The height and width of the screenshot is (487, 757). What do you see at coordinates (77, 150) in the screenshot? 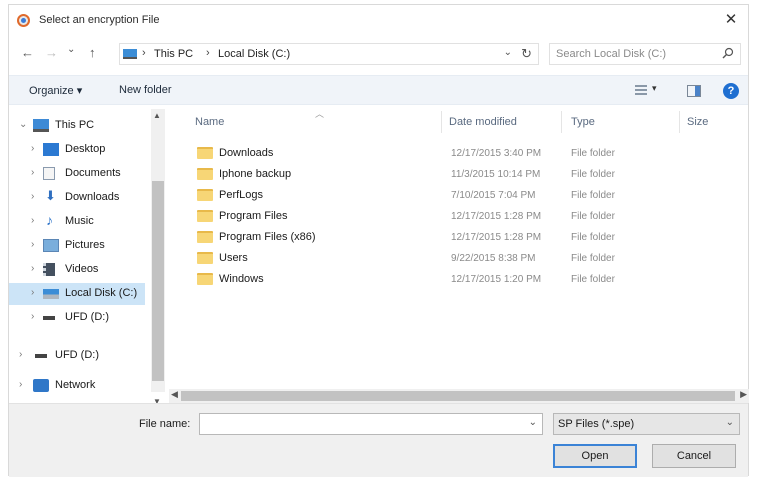
I see `tree-item-desktop: › Desktop` at bounding box center [77, 150].